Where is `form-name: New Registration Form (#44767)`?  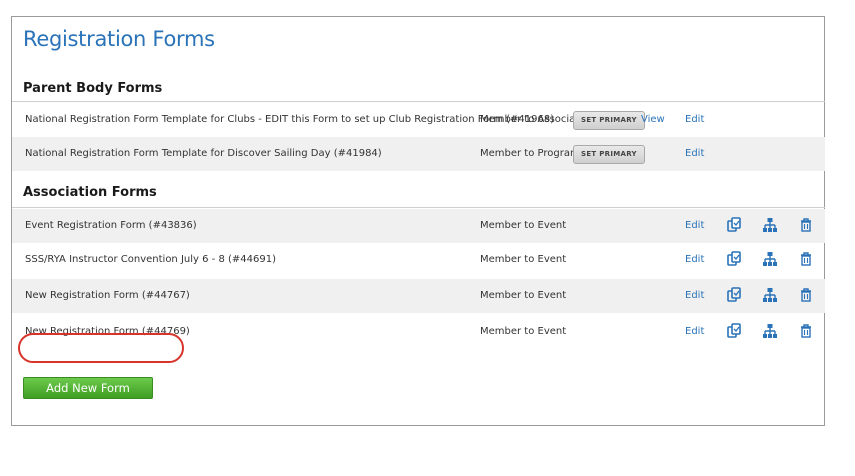
form-name: New Registration Form (#44767) is located at coordinates (107, 295).